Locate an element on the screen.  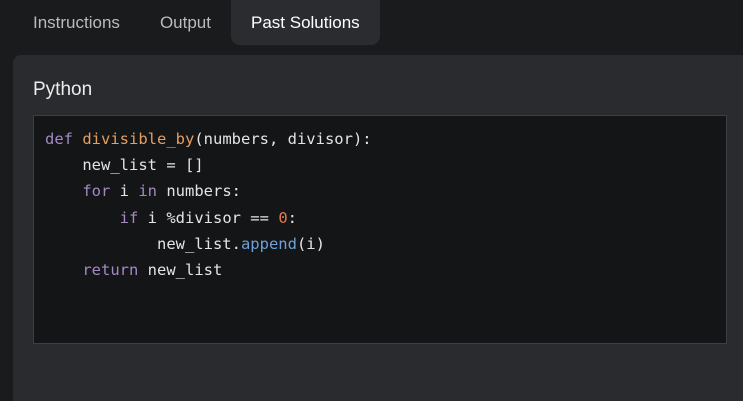
code-token: (i) is located at coordinates (310, 243).